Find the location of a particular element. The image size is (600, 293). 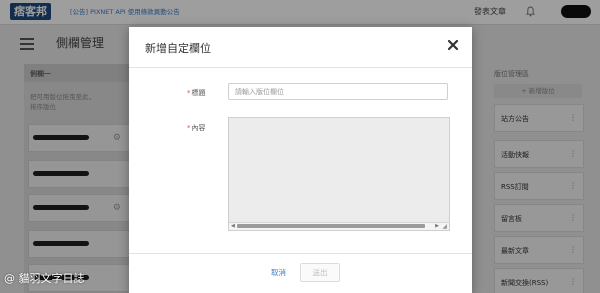

title-label-text: 標題 is located at coordinates (198, 93).